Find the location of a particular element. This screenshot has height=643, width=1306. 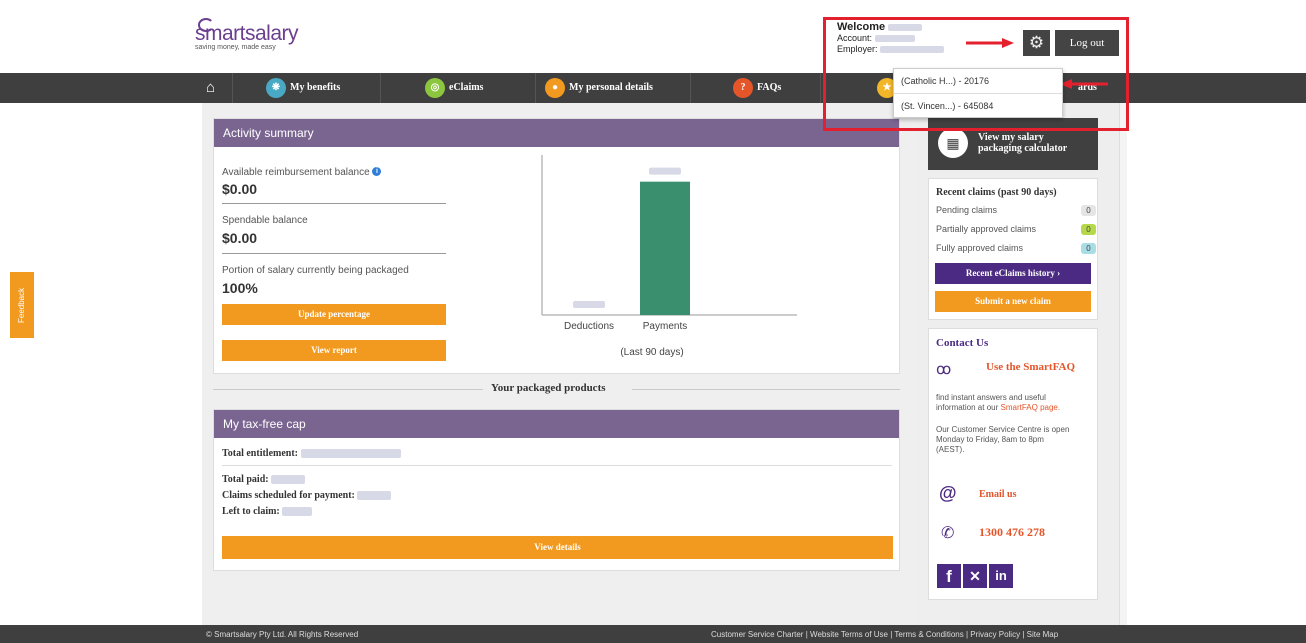

partial-claims-label: Partially approved claims is located at coordinates (986, 229).